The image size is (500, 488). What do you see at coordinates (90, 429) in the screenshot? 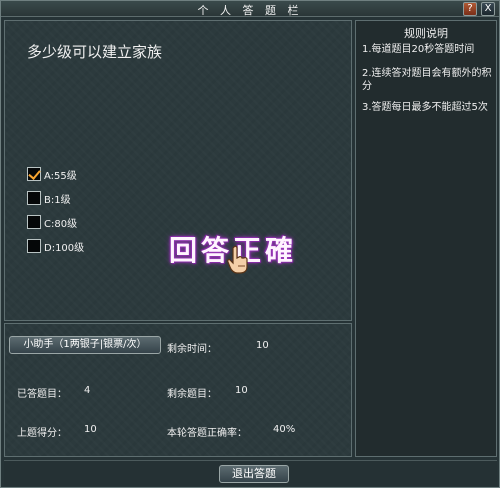
I see `last-score-value: 10` at bounding box center [90, 429].